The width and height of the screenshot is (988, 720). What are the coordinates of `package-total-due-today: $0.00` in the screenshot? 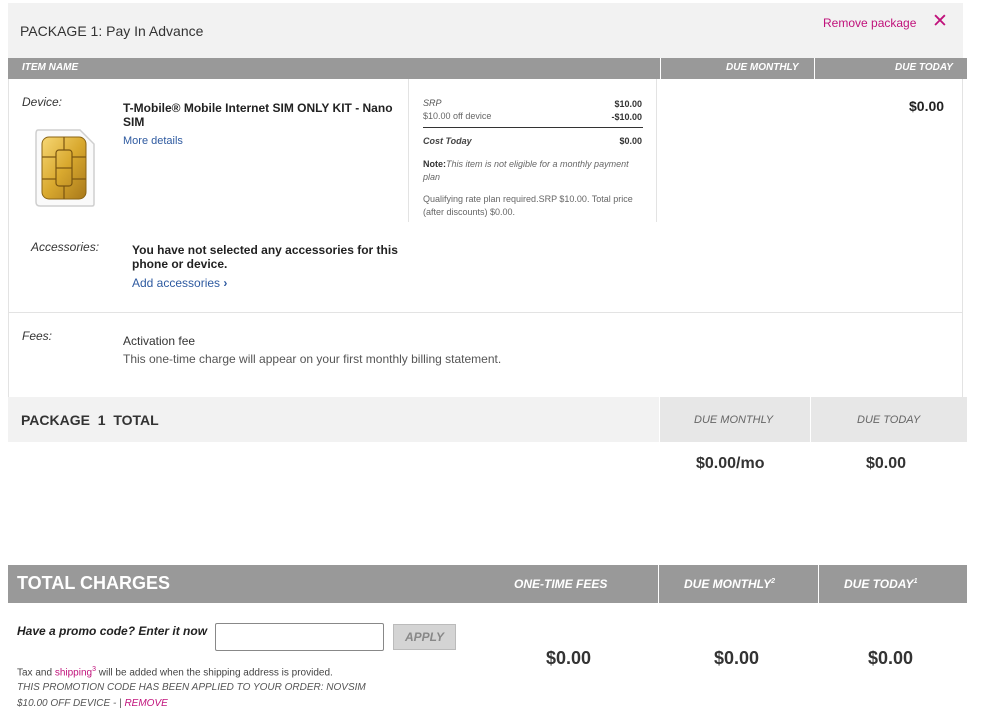 It's located at (886, 463).